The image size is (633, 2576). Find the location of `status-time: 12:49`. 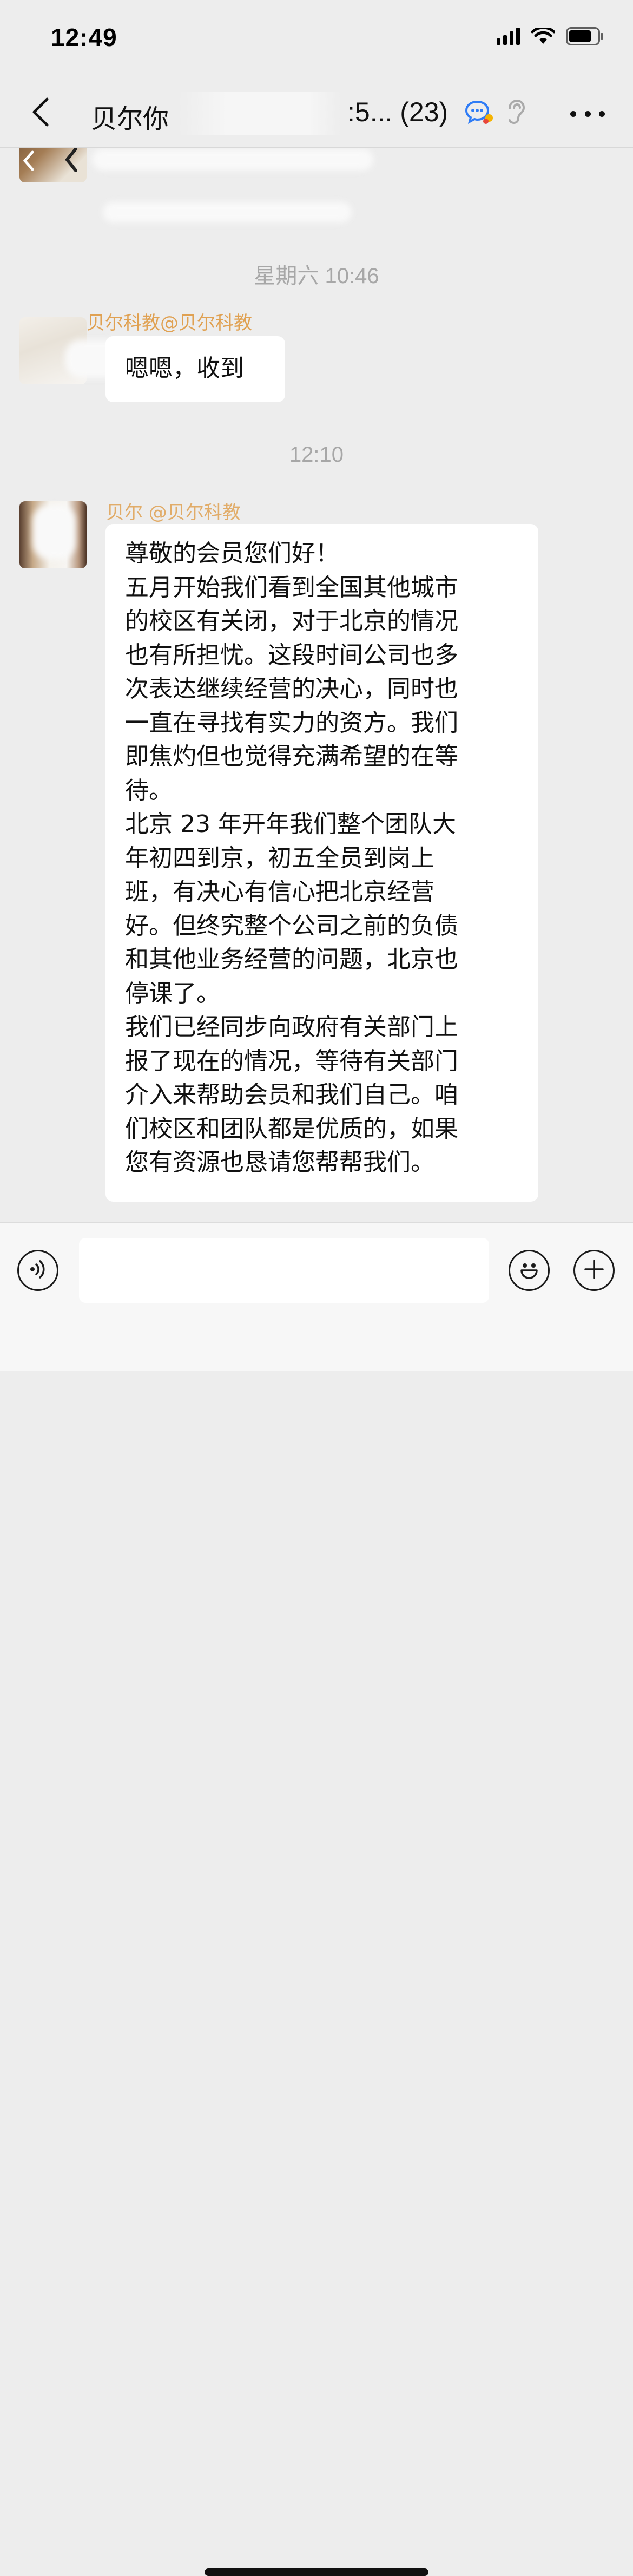

status-time: 12:49 is located at coordinates (84, 37).